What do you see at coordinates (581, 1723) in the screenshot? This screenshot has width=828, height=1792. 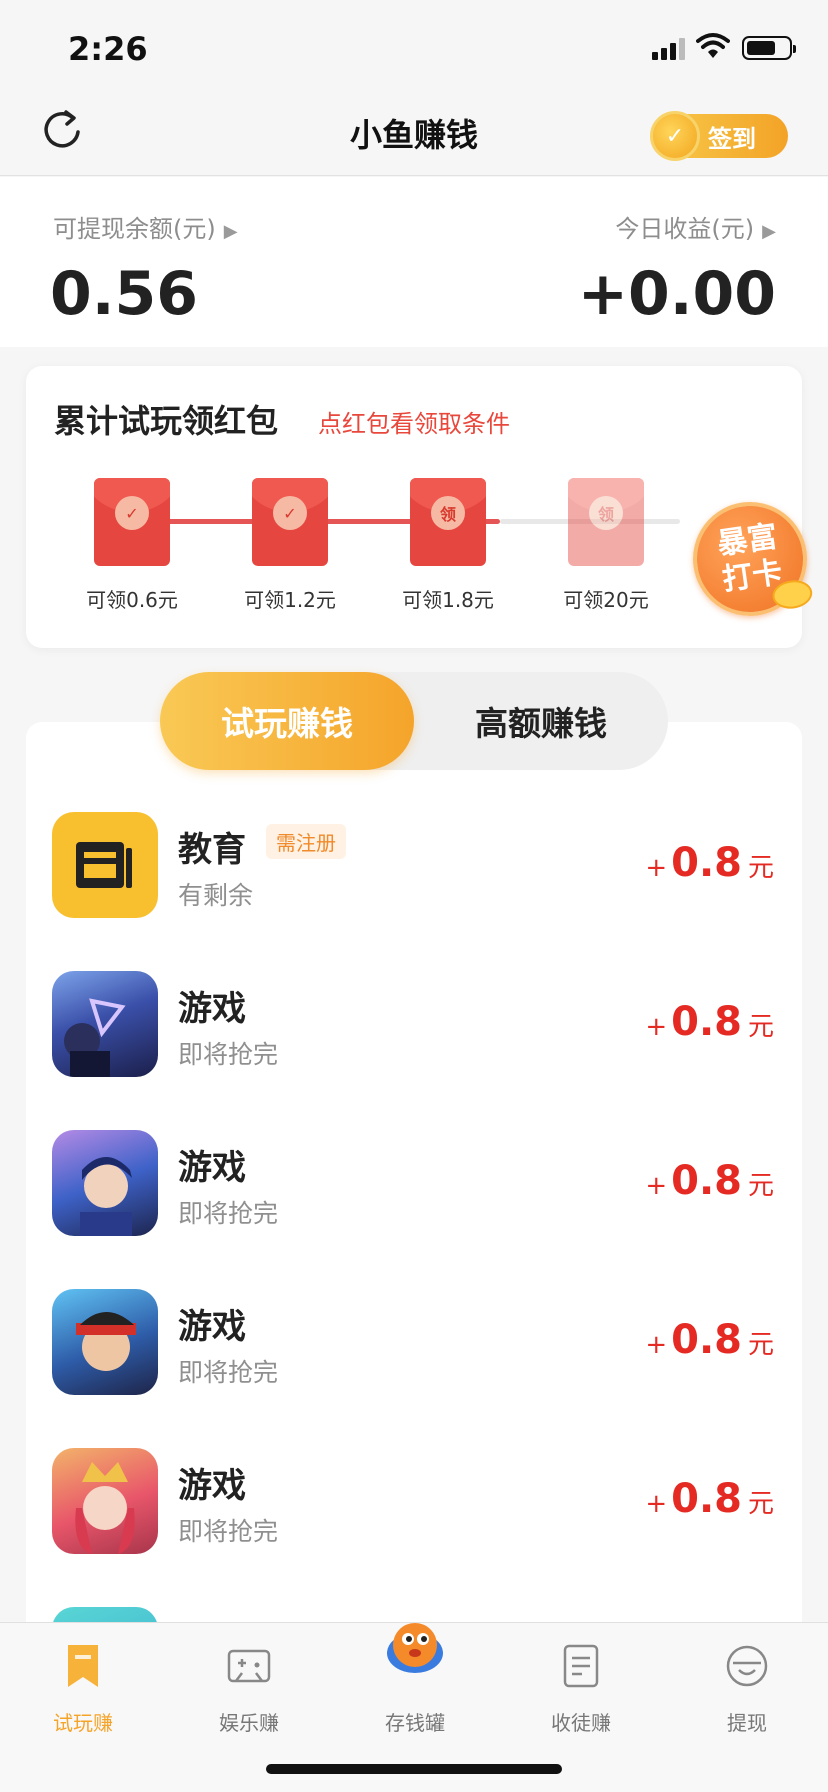 I see `tab-label: 收徒赚` at bounding box center [581, 1723].